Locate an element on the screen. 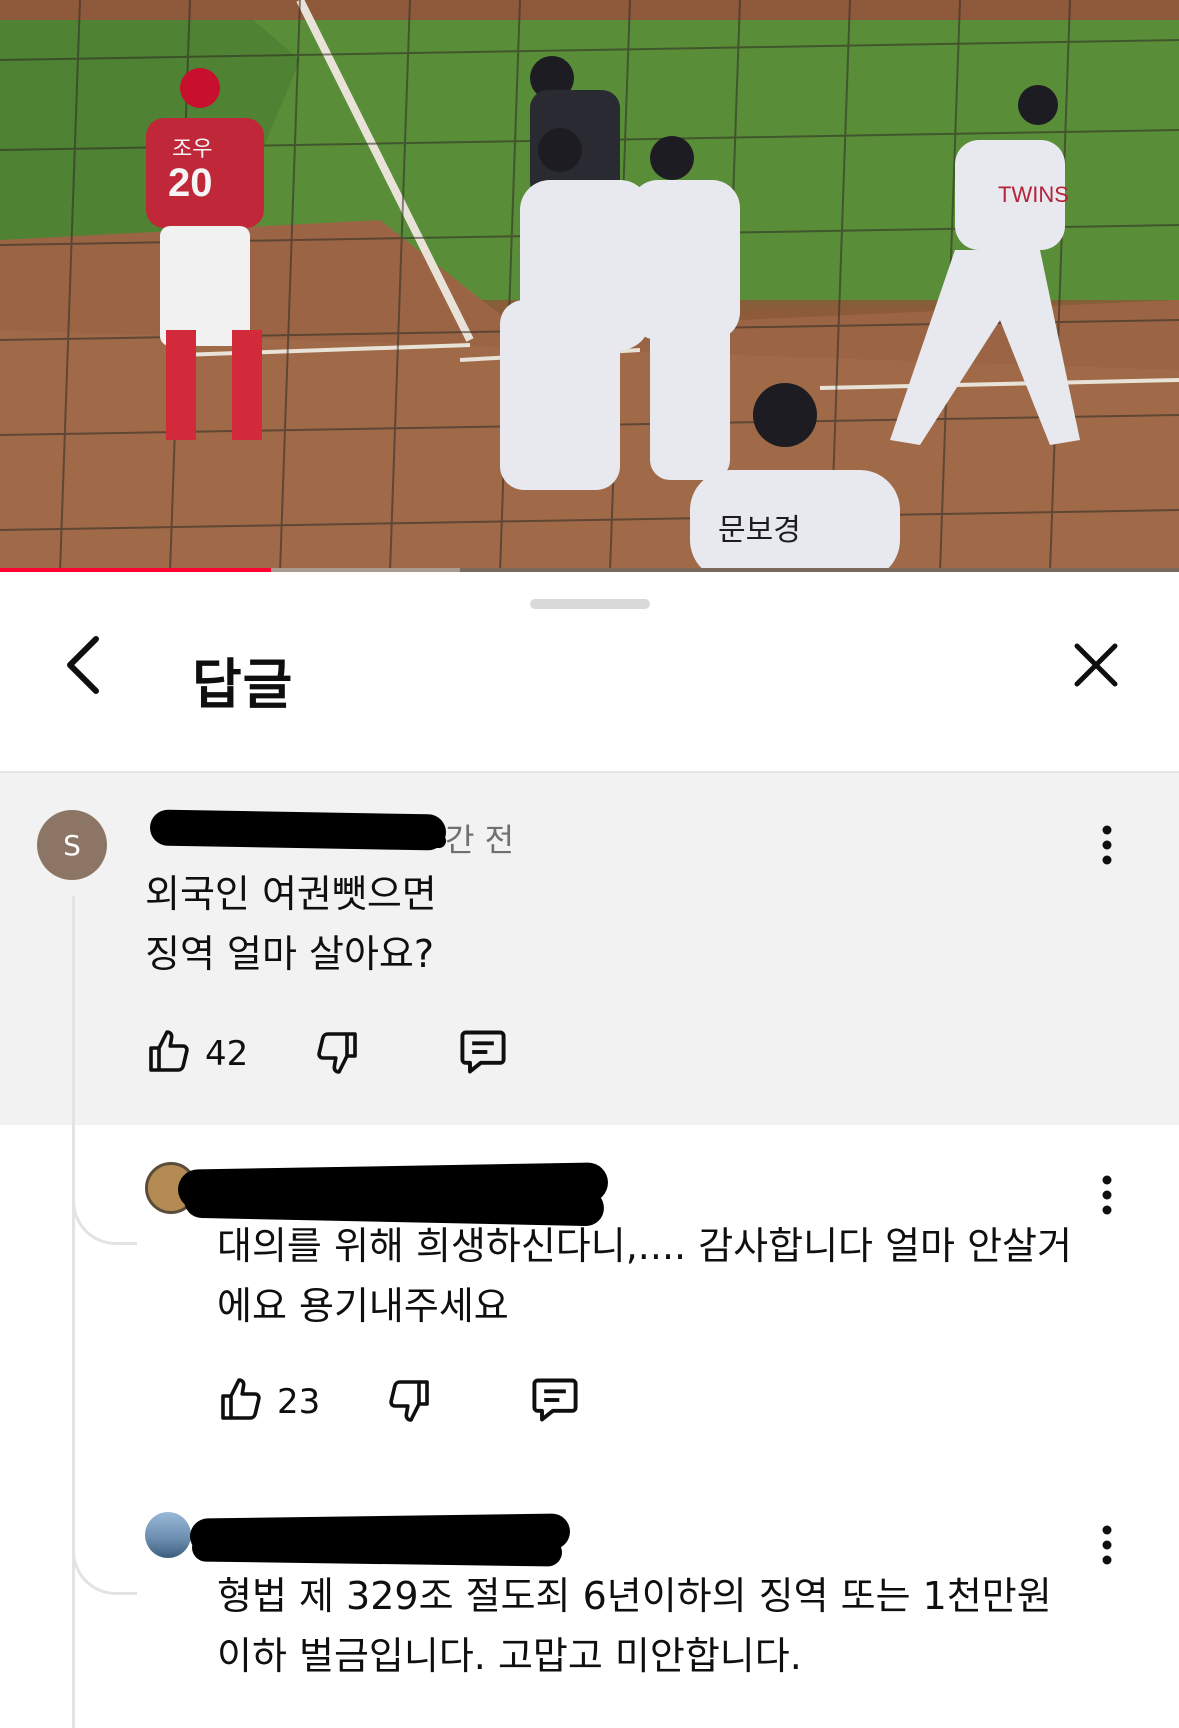  reply-text-line: 이하 벌금입니다. 고맙고 미안합니다. is located at coordinates (509, 1656).